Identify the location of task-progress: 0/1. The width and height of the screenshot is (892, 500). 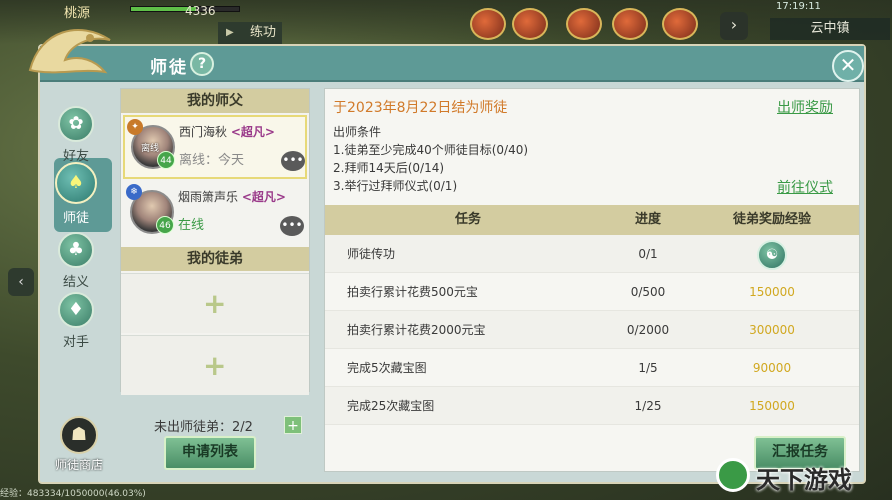
(648, 254).